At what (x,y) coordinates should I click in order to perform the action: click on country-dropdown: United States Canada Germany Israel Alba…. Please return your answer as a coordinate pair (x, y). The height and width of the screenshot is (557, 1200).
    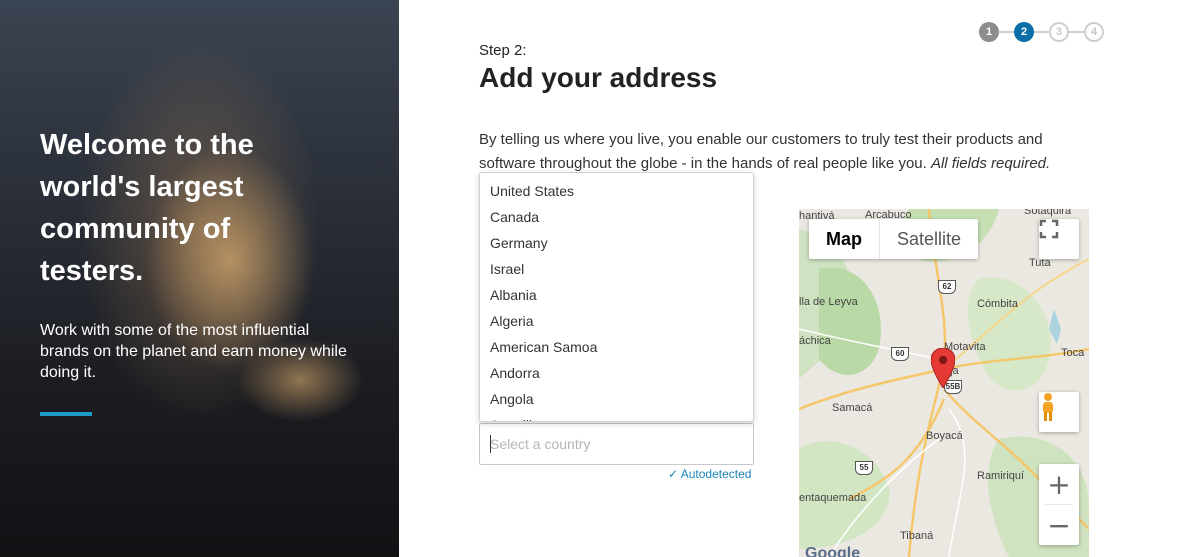
    Looking at the image, I should click on (616, 297).